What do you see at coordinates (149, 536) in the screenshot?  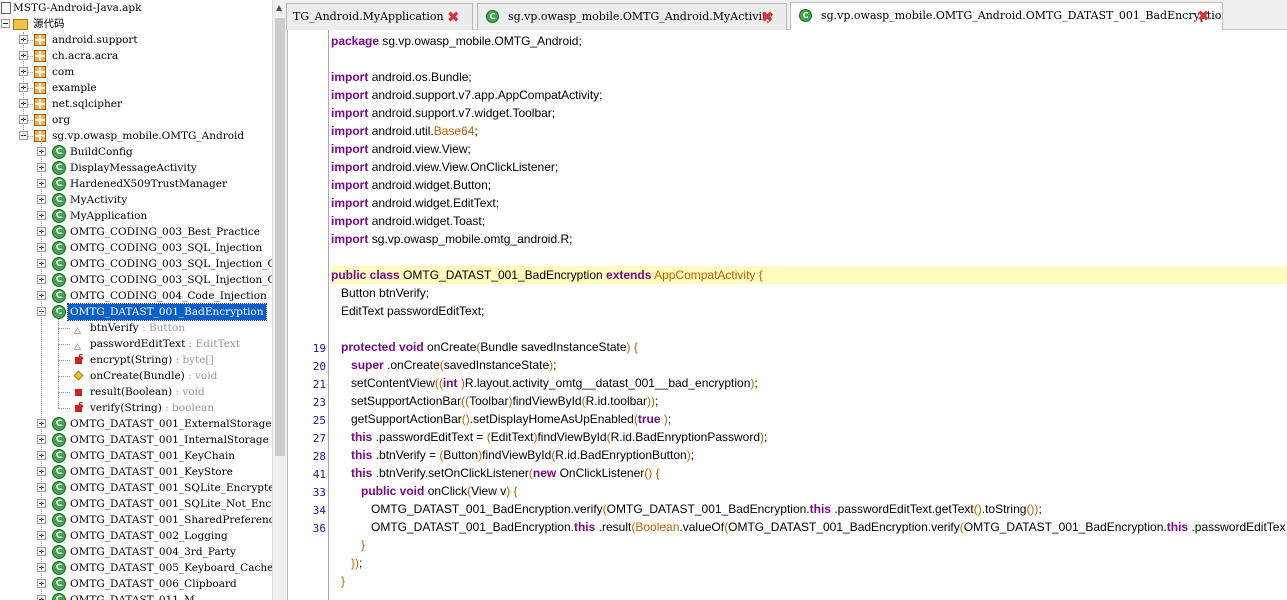 I see `class-label: OMTG_DATAST_002_Logging` at bounding box center [149, 536].